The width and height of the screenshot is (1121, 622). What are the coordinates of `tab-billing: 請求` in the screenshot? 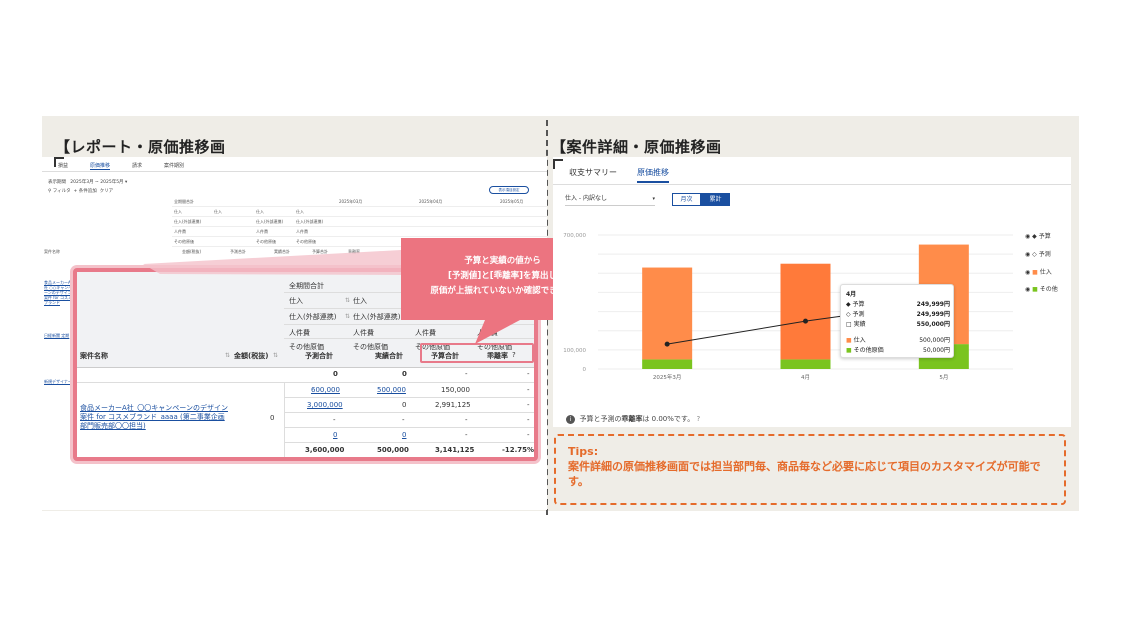 It's located at (137, 166).